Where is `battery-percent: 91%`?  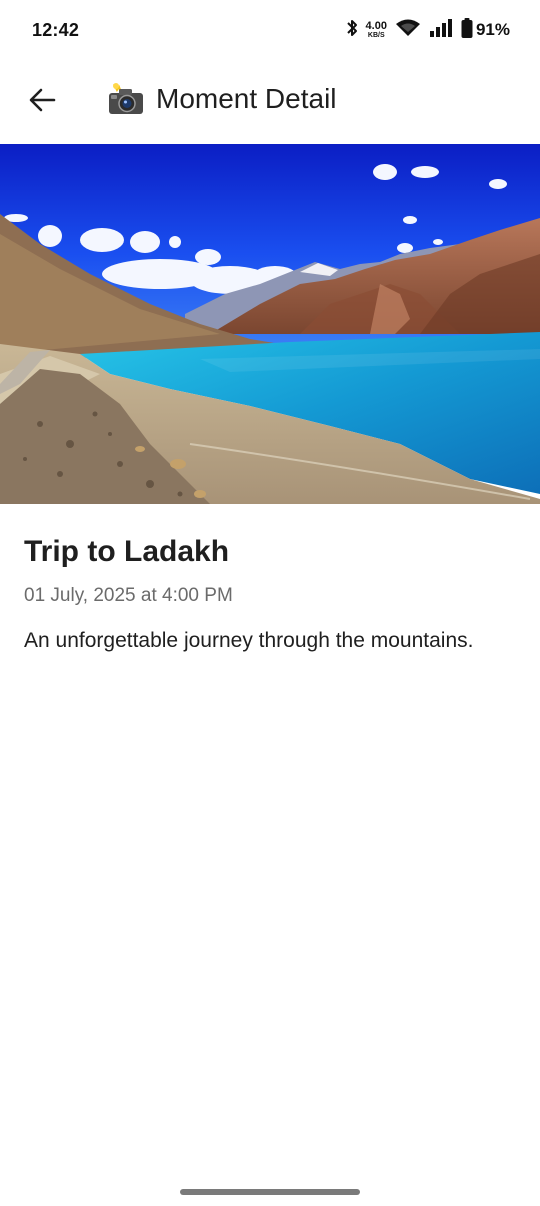 battery-percent: 91% is located at coordinates (492, 29).